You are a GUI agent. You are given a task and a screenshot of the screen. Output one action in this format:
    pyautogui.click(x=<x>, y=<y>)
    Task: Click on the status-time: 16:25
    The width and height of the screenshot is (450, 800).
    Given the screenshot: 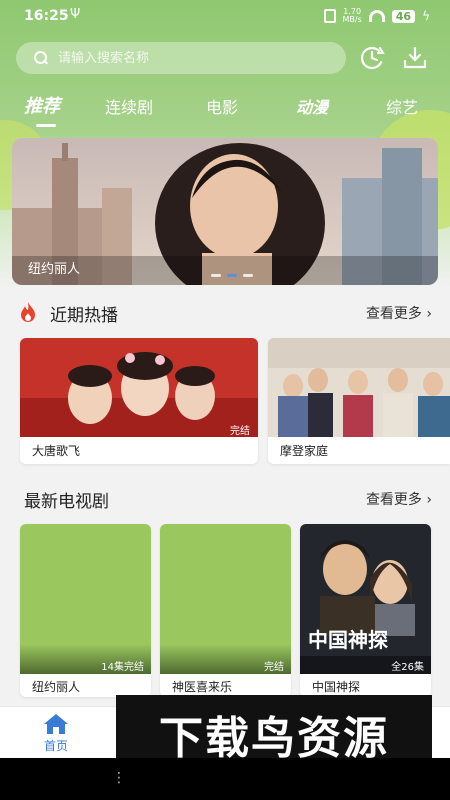 What is the action you would take?
    pyautogui.click(x=46, y=16)
    